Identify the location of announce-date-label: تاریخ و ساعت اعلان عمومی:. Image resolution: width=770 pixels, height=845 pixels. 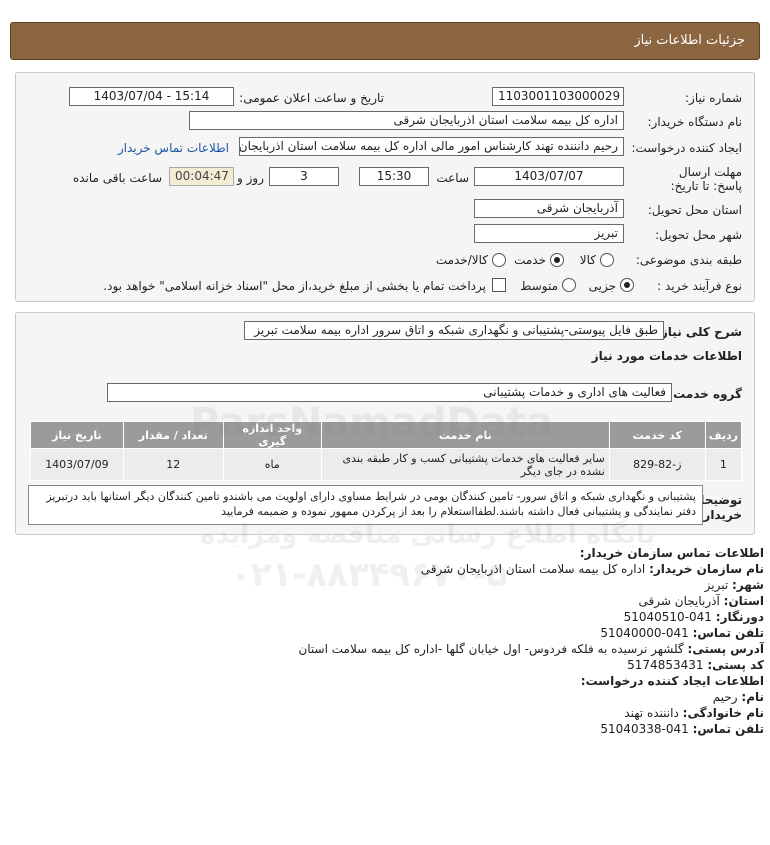
(311, 98).